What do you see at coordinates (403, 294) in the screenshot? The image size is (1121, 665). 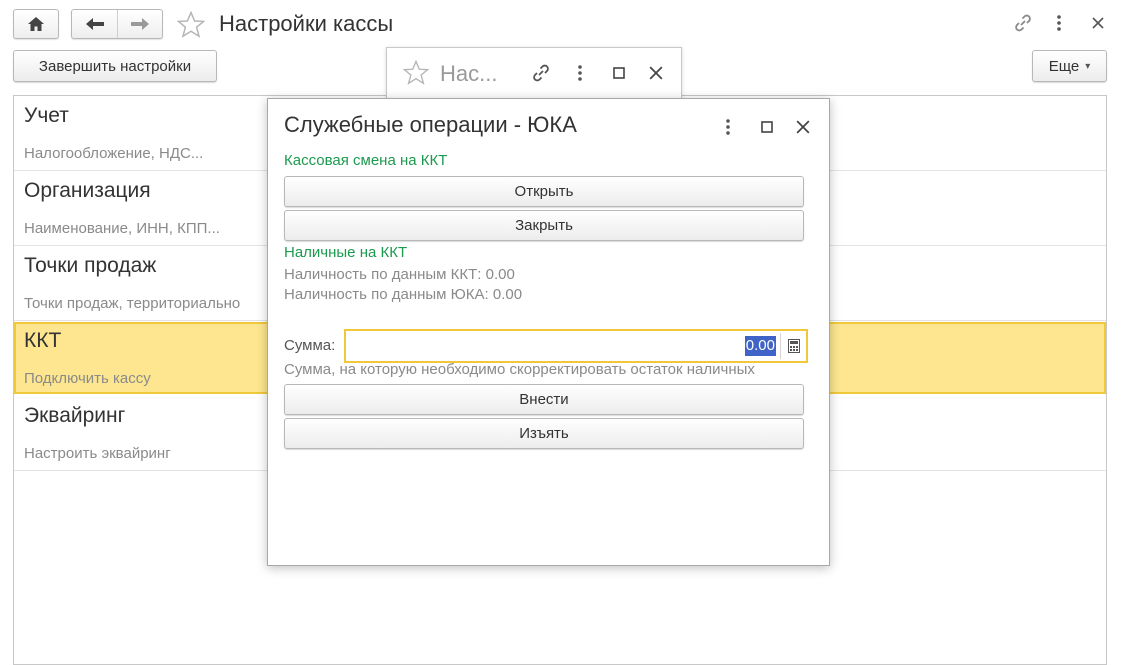 I see `cash-yuka-info: Наличность по данным ЮКА: 0.00` at bounding box center [403, 294].